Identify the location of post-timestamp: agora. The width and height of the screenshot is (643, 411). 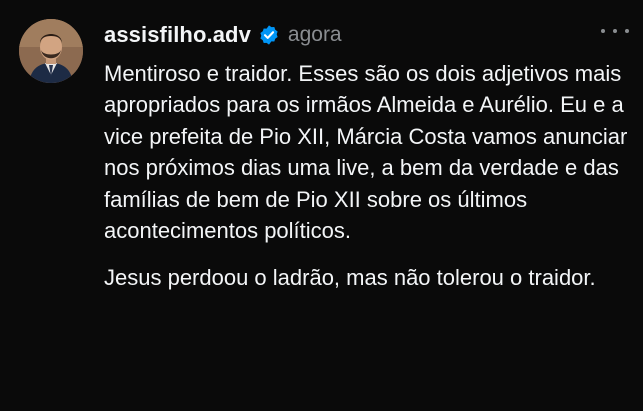
(314, 34).